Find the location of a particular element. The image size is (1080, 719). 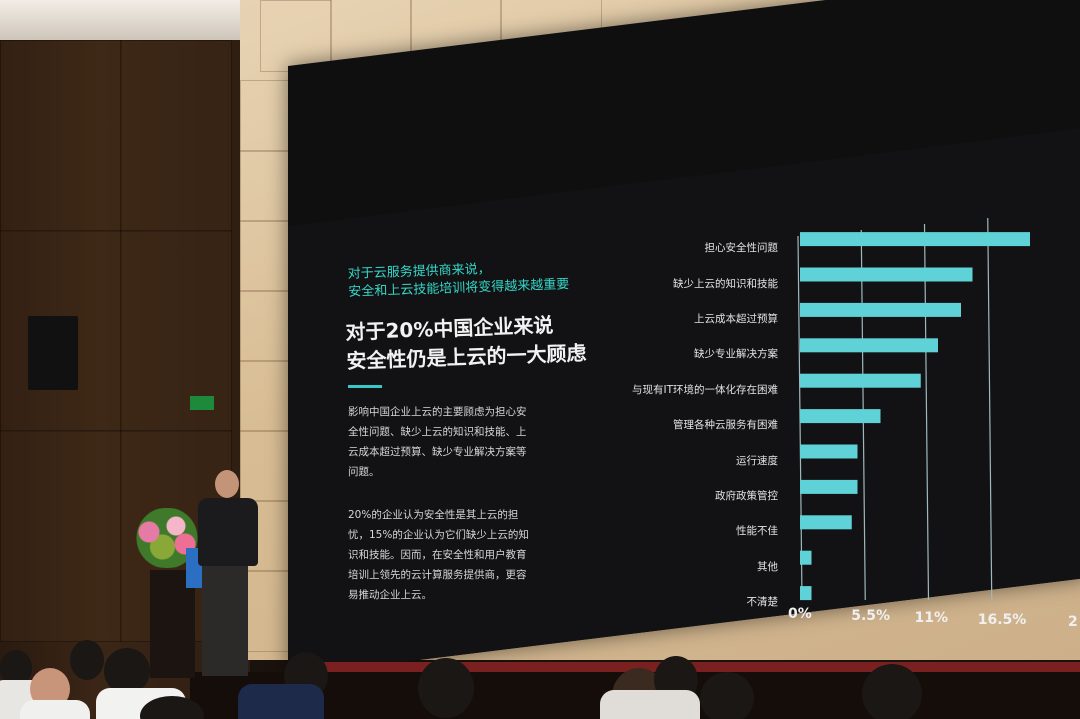

category-label: 缺少专业解决方案 is located at coordinates (736, 354).